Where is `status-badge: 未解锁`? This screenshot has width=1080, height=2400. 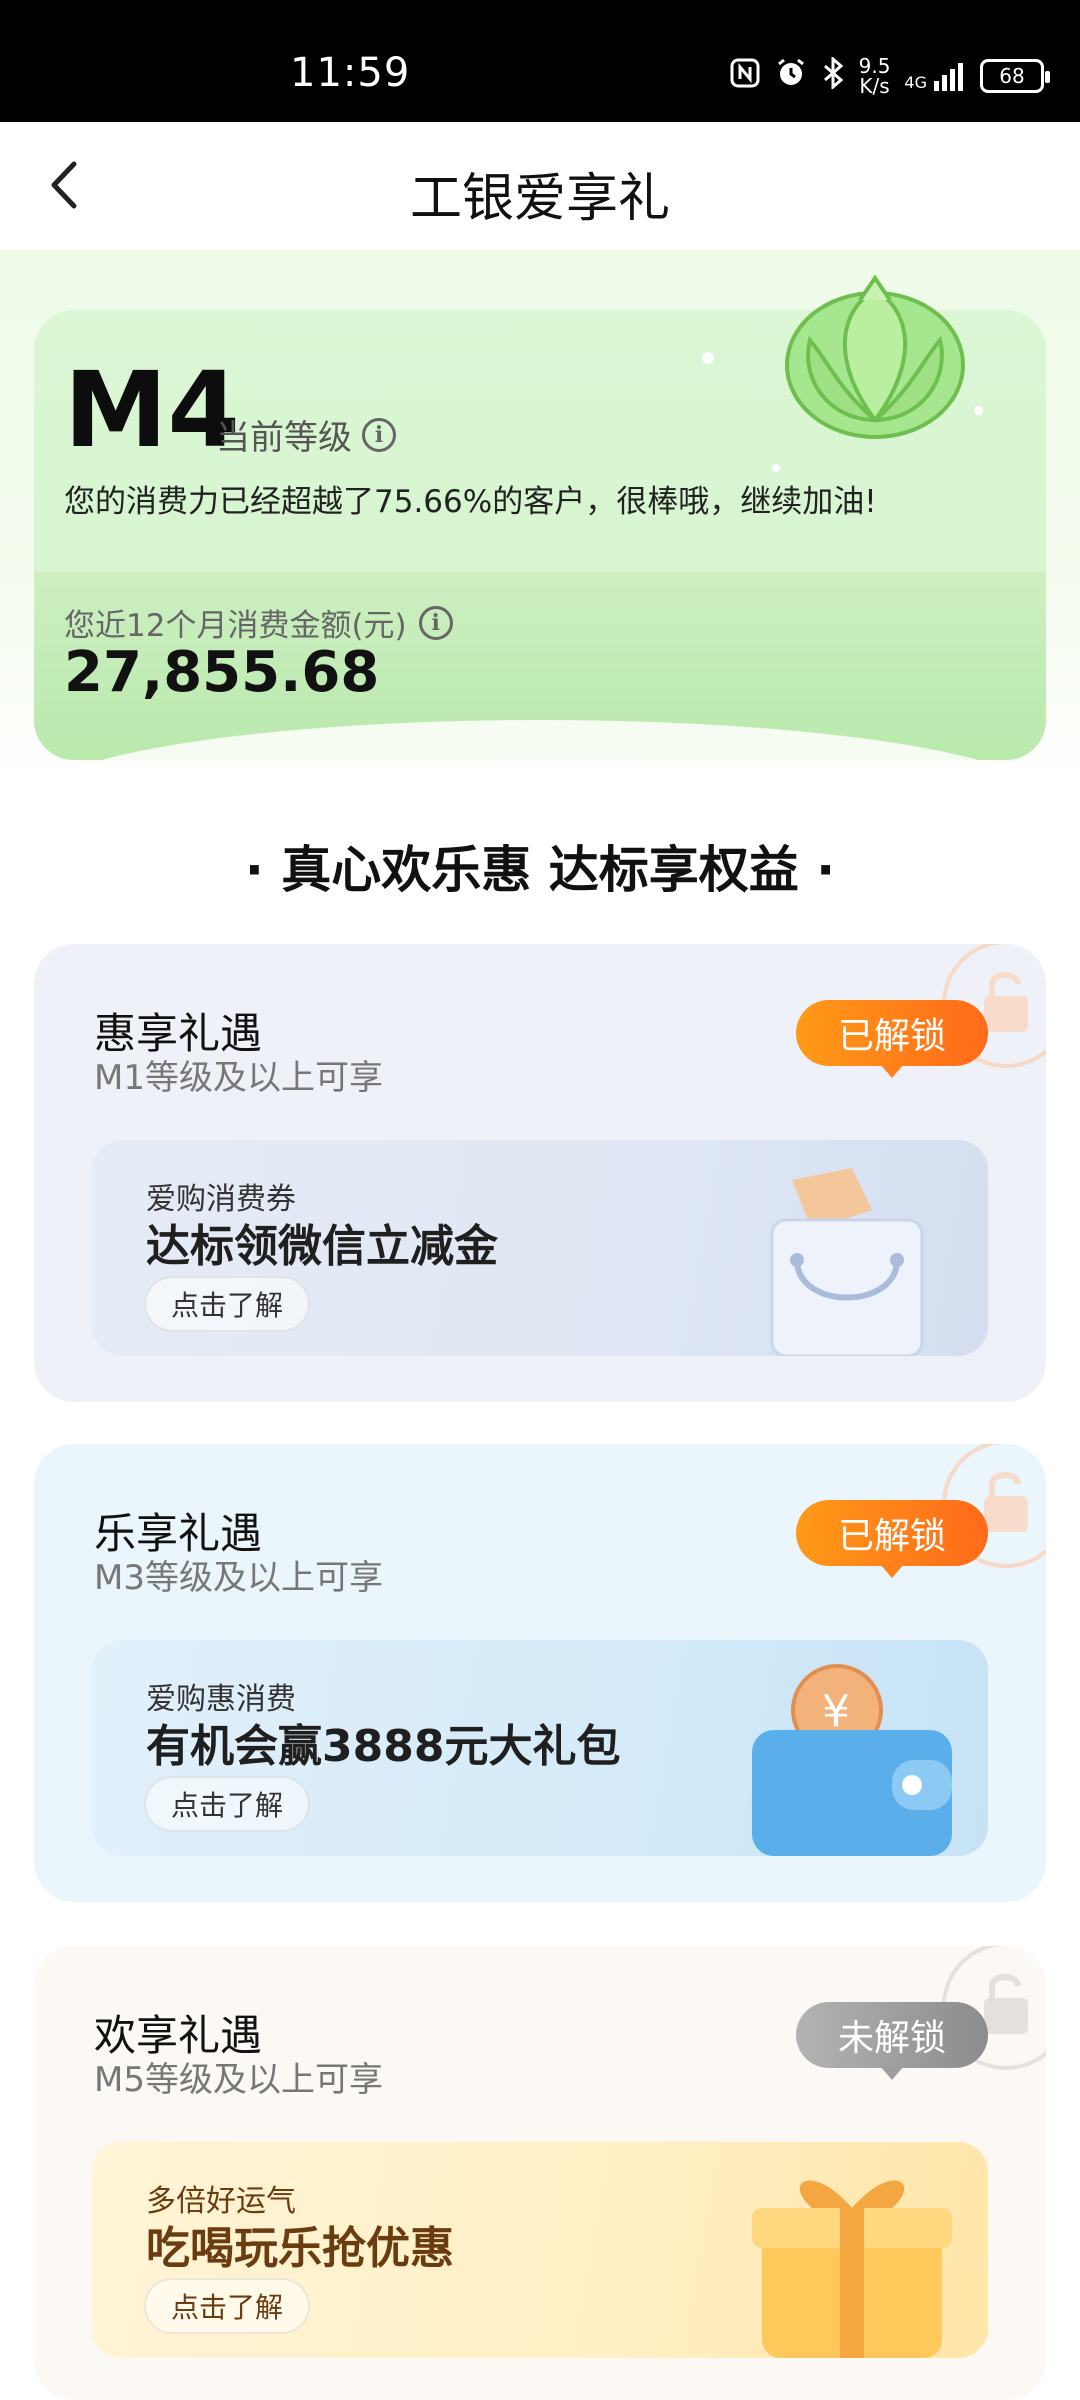 status-badge: 未解锁 is located at coordinates (892, 2041).